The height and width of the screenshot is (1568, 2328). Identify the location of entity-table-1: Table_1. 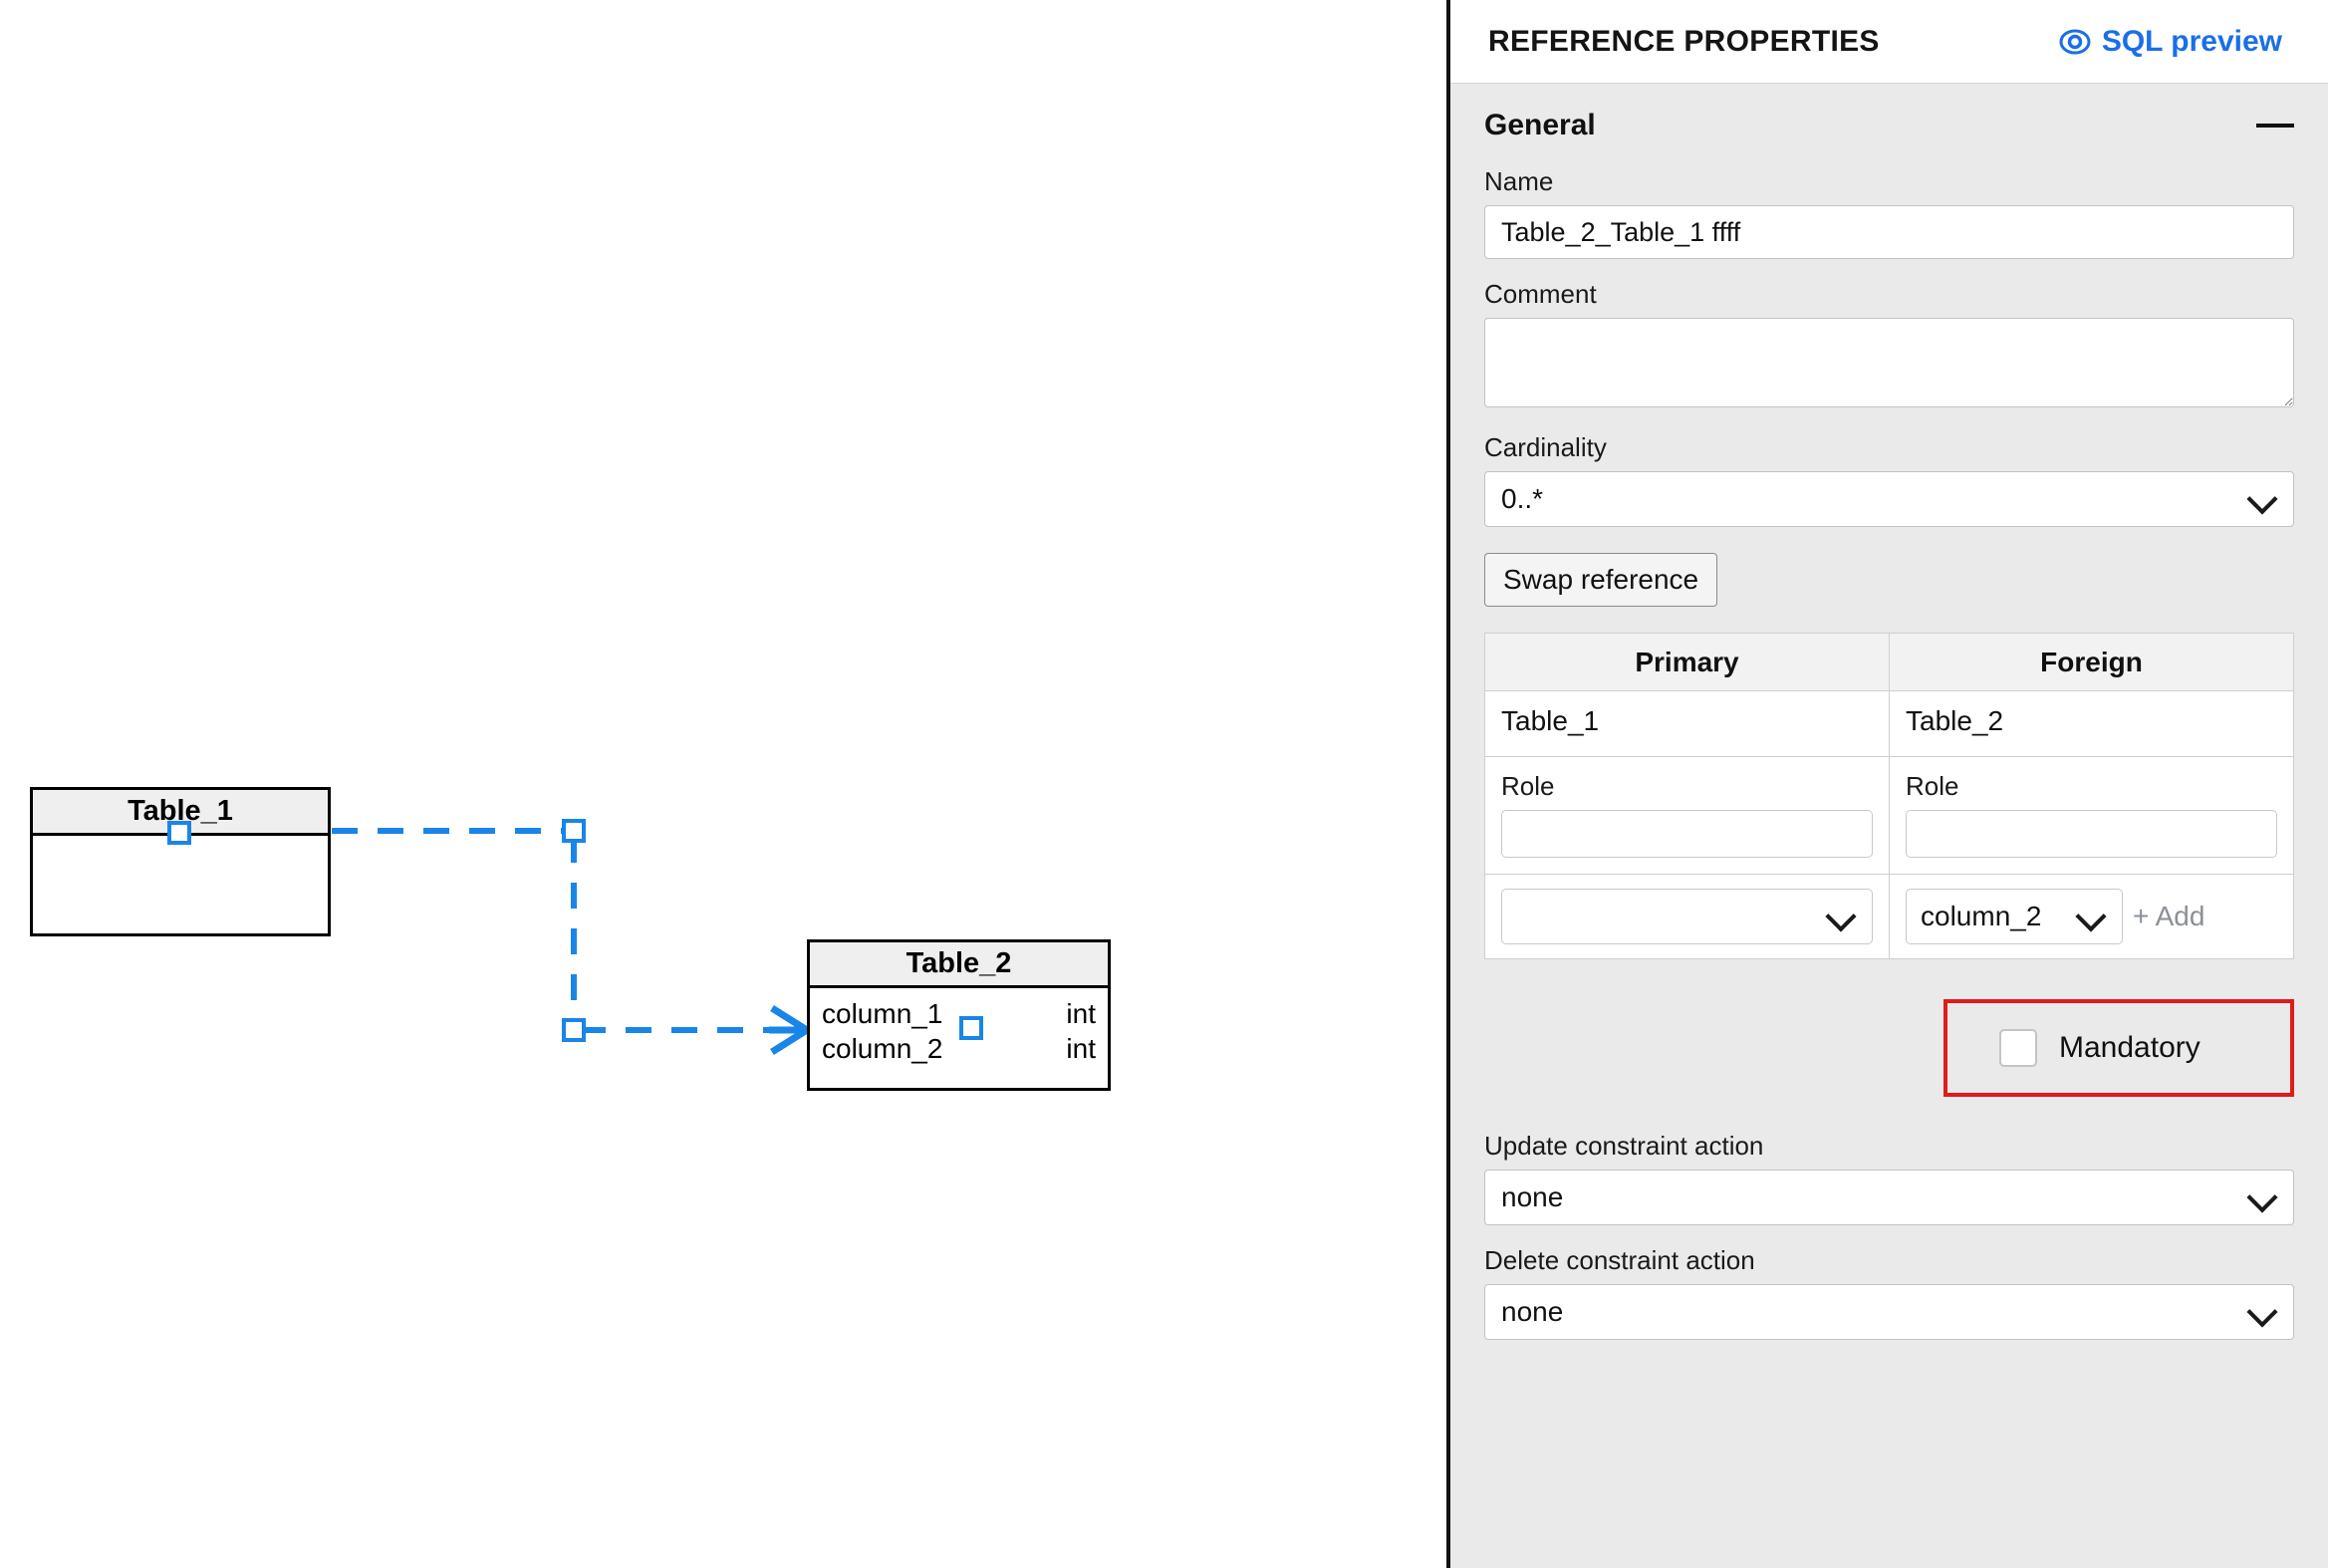
(180, 861).